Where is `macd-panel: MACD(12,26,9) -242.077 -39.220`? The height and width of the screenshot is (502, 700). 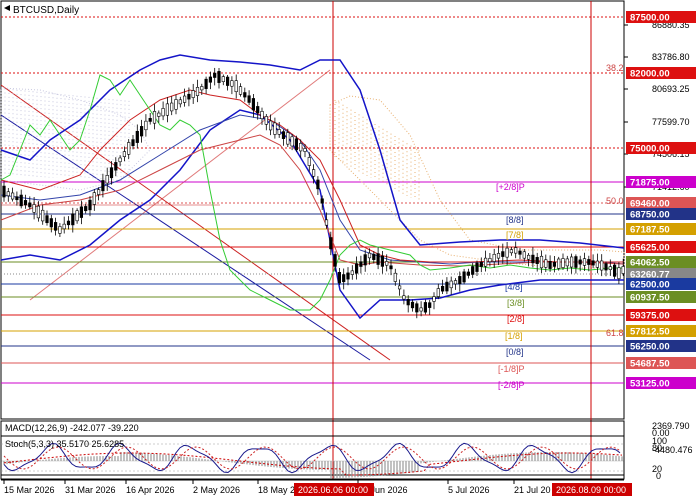
macd-panel: MACD(12,26,9) -242.077 -39.220 is located at coordinates (312, 449).